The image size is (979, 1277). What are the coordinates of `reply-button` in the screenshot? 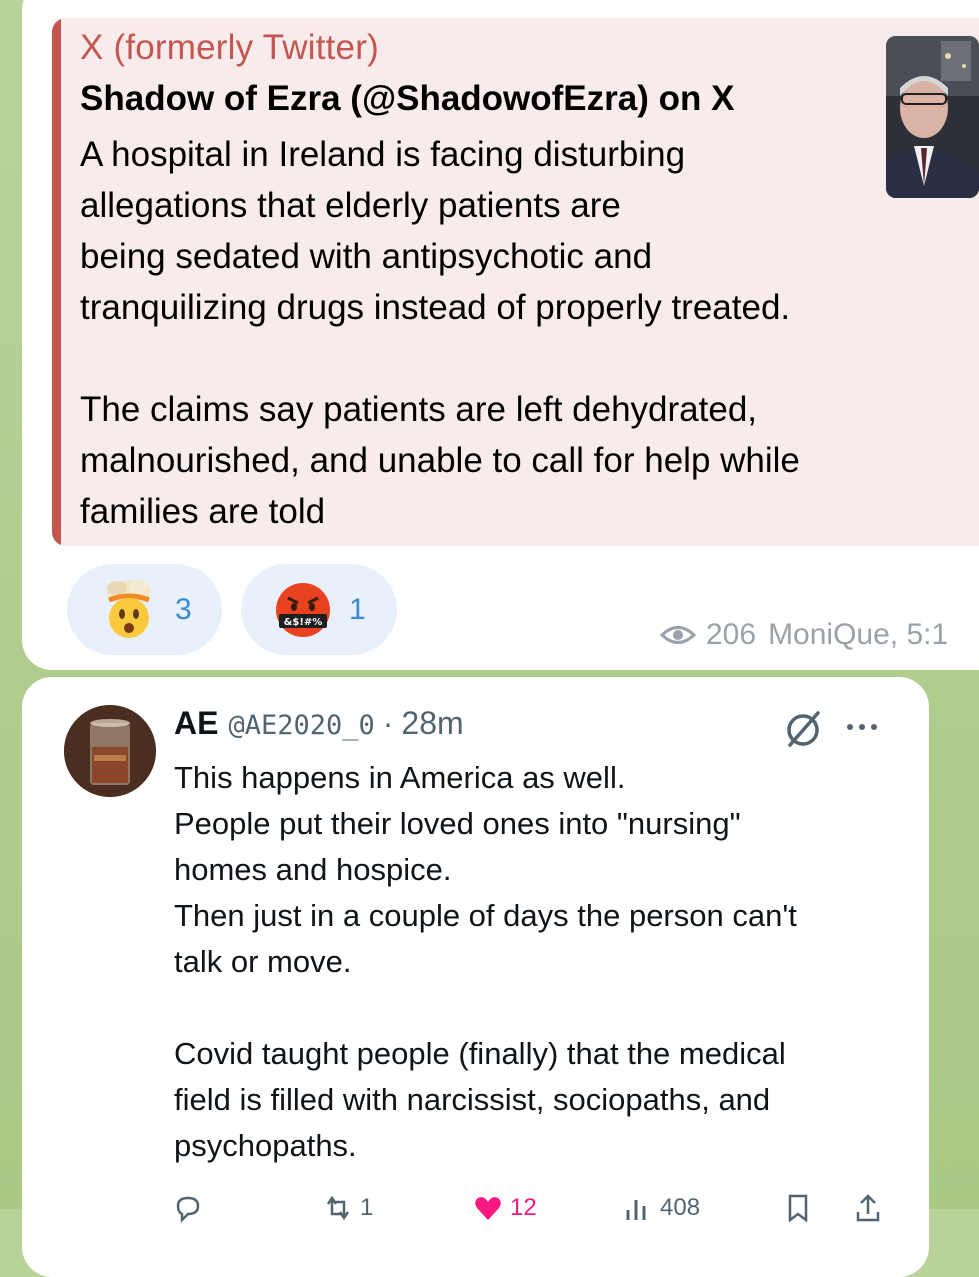 It's located at (191, 1208).